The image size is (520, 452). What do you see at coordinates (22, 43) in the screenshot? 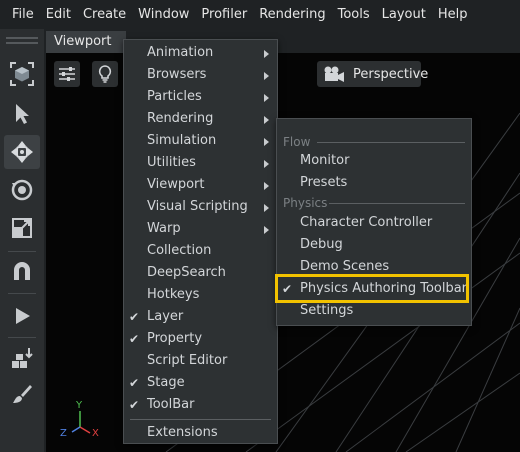
I see `toolbar-grip-line` at bounding box center [22, 43].